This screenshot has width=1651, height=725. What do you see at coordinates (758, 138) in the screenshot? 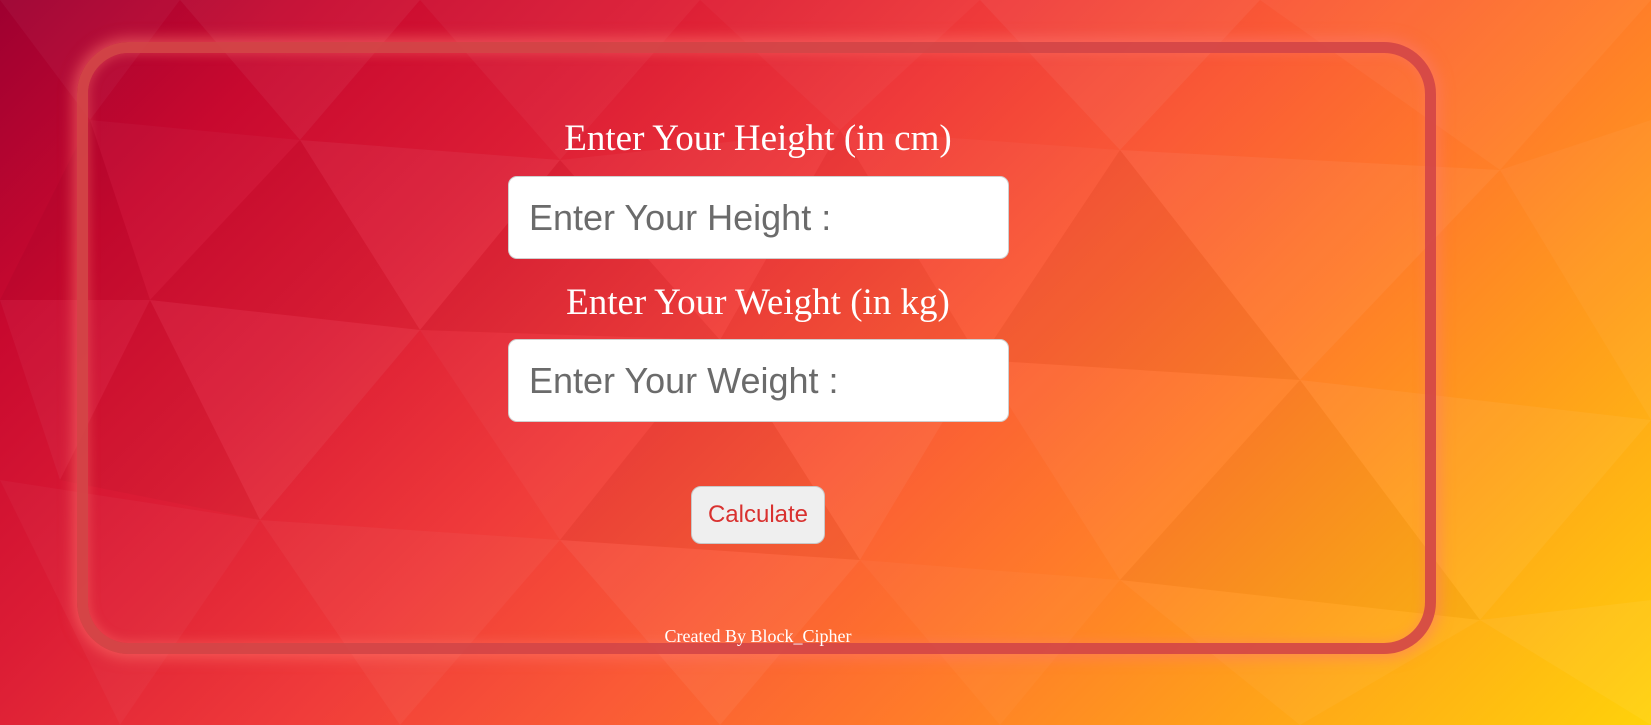
I see `height-label: Enter Your Height (in cm)` at bounding box center [758, 138].